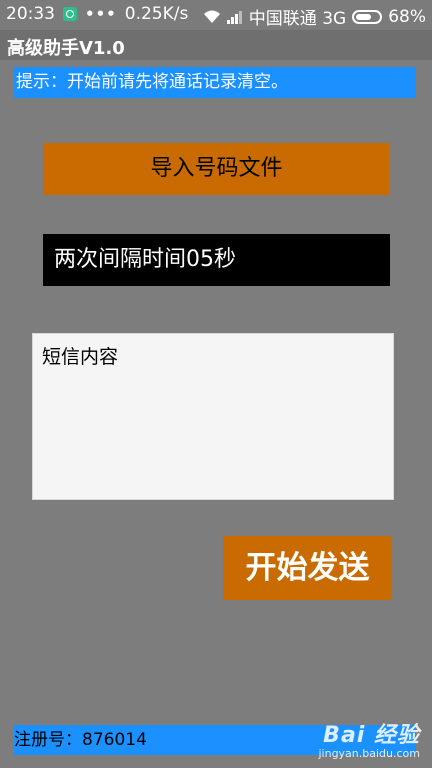 The image size is (432, 768). I want to click on status-bar: 20:33 ••• 0.25K/s 中国联通 3G 68%, so click(216, 15).